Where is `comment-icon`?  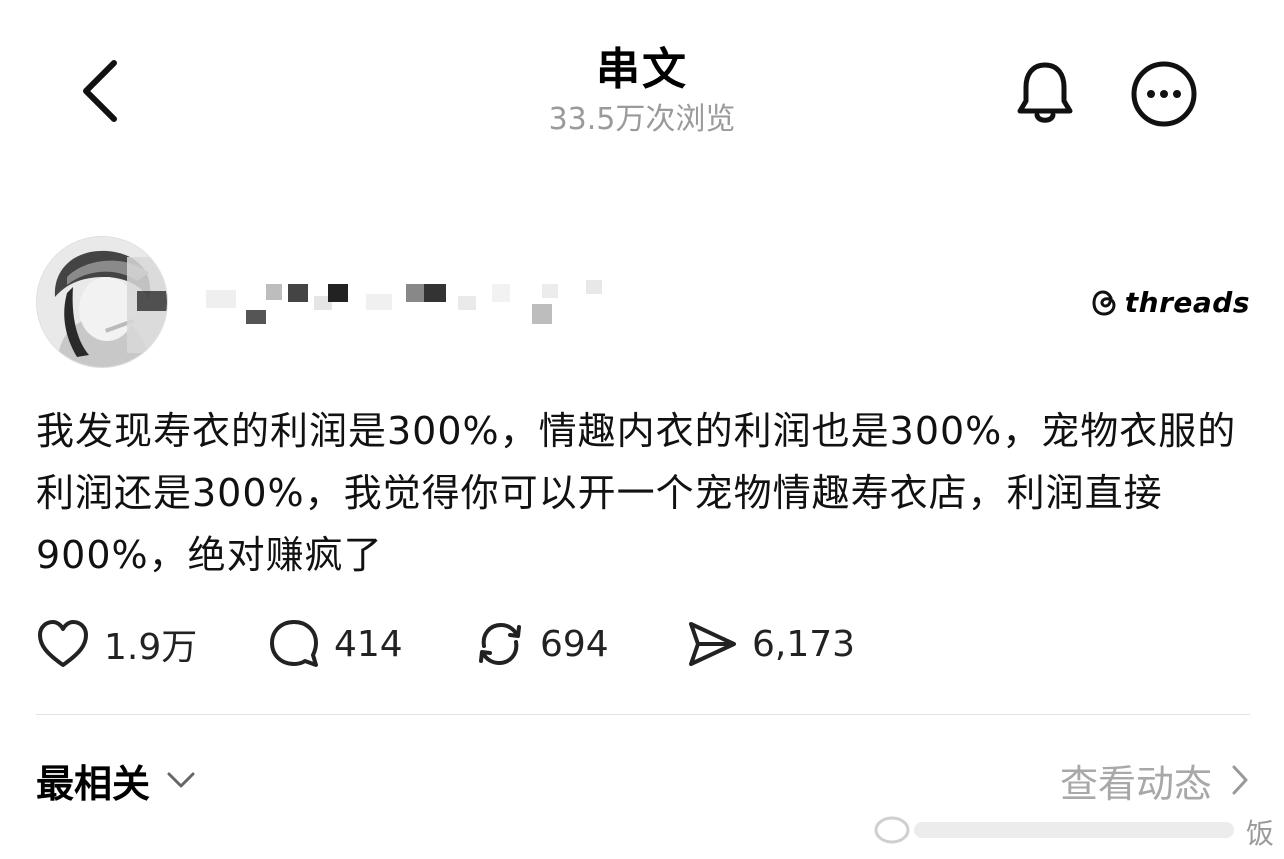 comment-icon is located at coordinates (294, 643).